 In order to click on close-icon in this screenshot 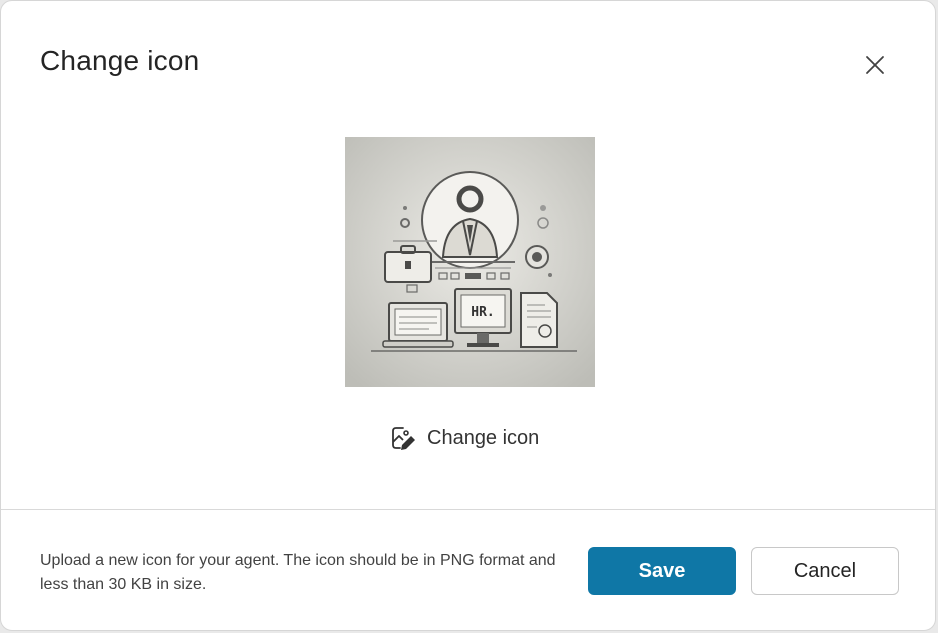, I will do `click(875, 65)`.